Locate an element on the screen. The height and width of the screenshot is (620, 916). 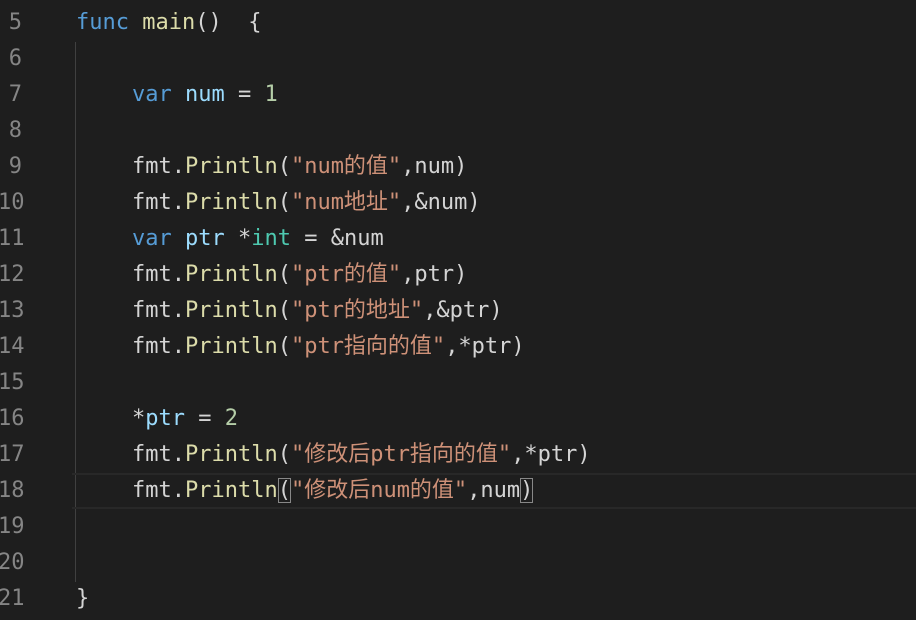
line-number: 12 is located at coordinates (12, 274).